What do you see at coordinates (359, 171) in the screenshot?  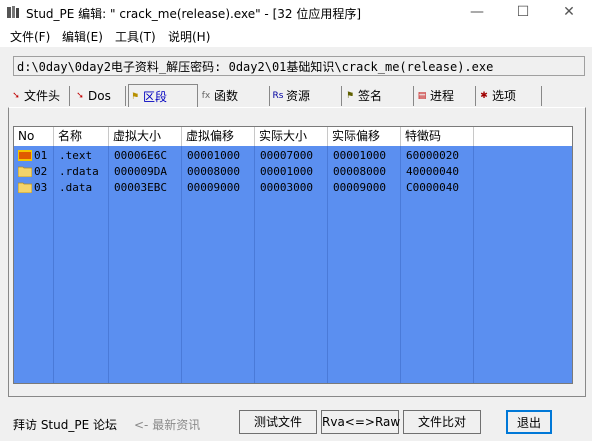 I see `cell-roffset: 00008000` at bounding box center [359, 171].